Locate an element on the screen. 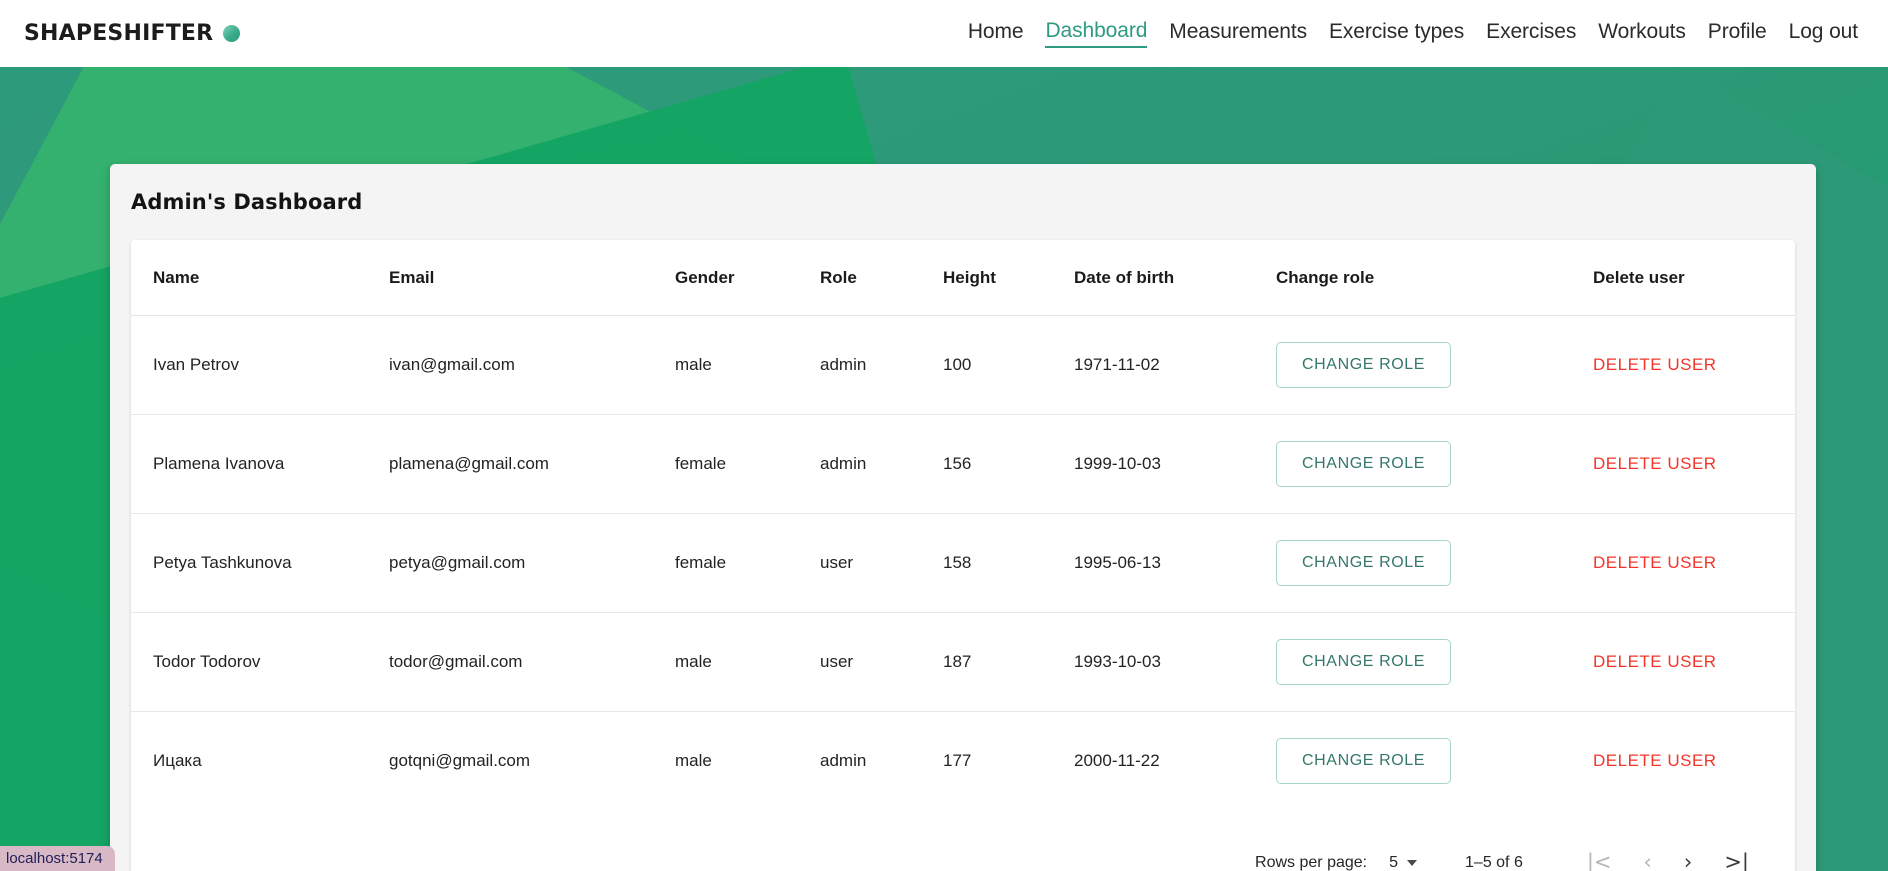 The image size is (1888, 871). pagination-range-label: 1–5 of 6 is located at coordinates (1494, 862).